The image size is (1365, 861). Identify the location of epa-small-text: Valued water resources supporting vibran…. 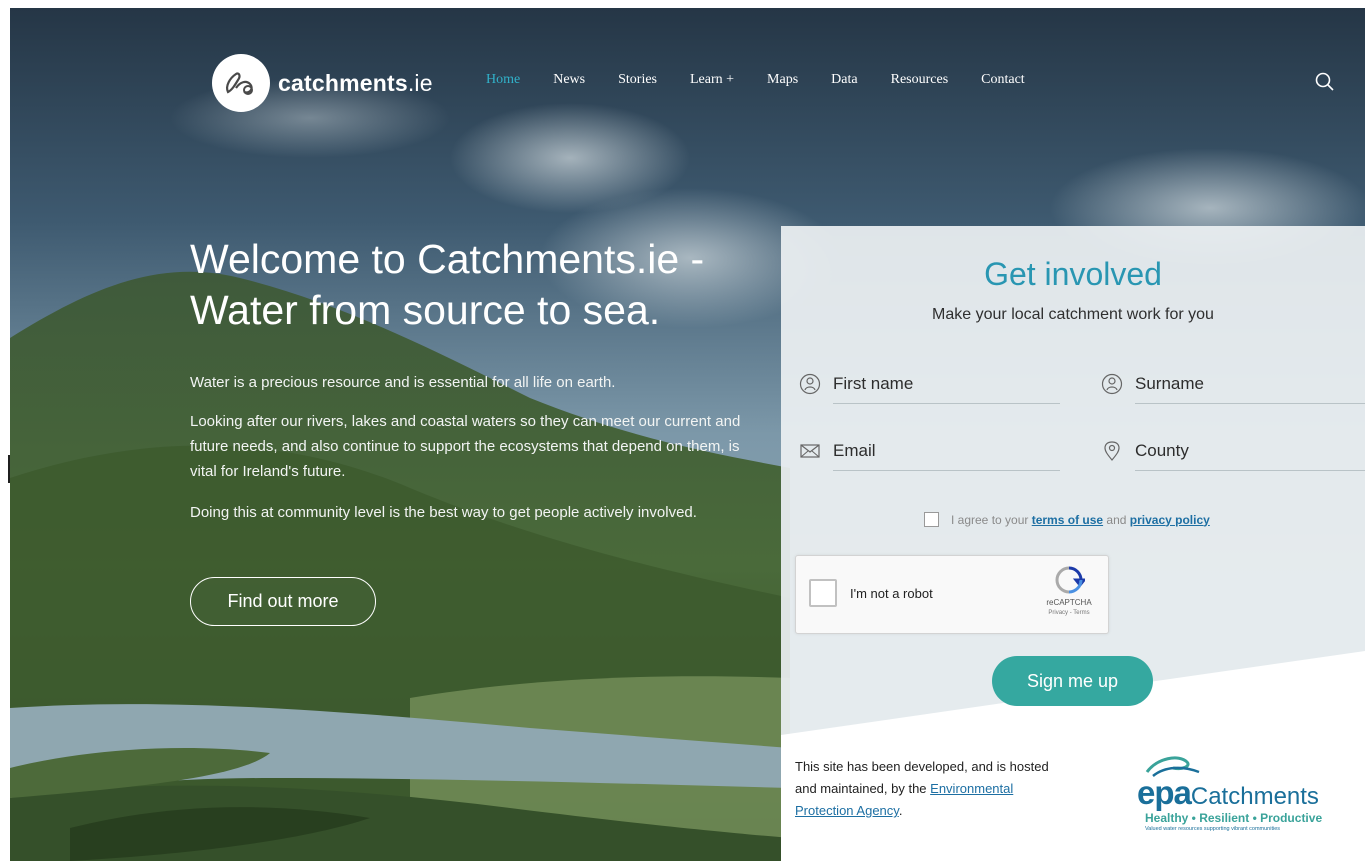
(1213, 829).